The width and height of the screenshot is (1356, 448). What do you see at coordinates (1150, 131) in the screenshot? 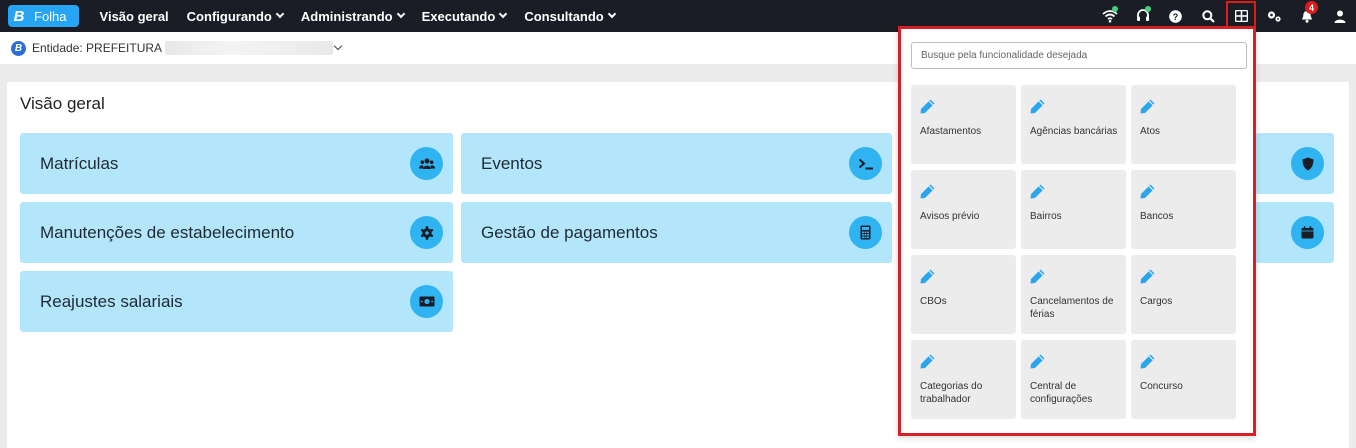
I see `function-tile-label: Atos` at bounding box center [1150, 131].